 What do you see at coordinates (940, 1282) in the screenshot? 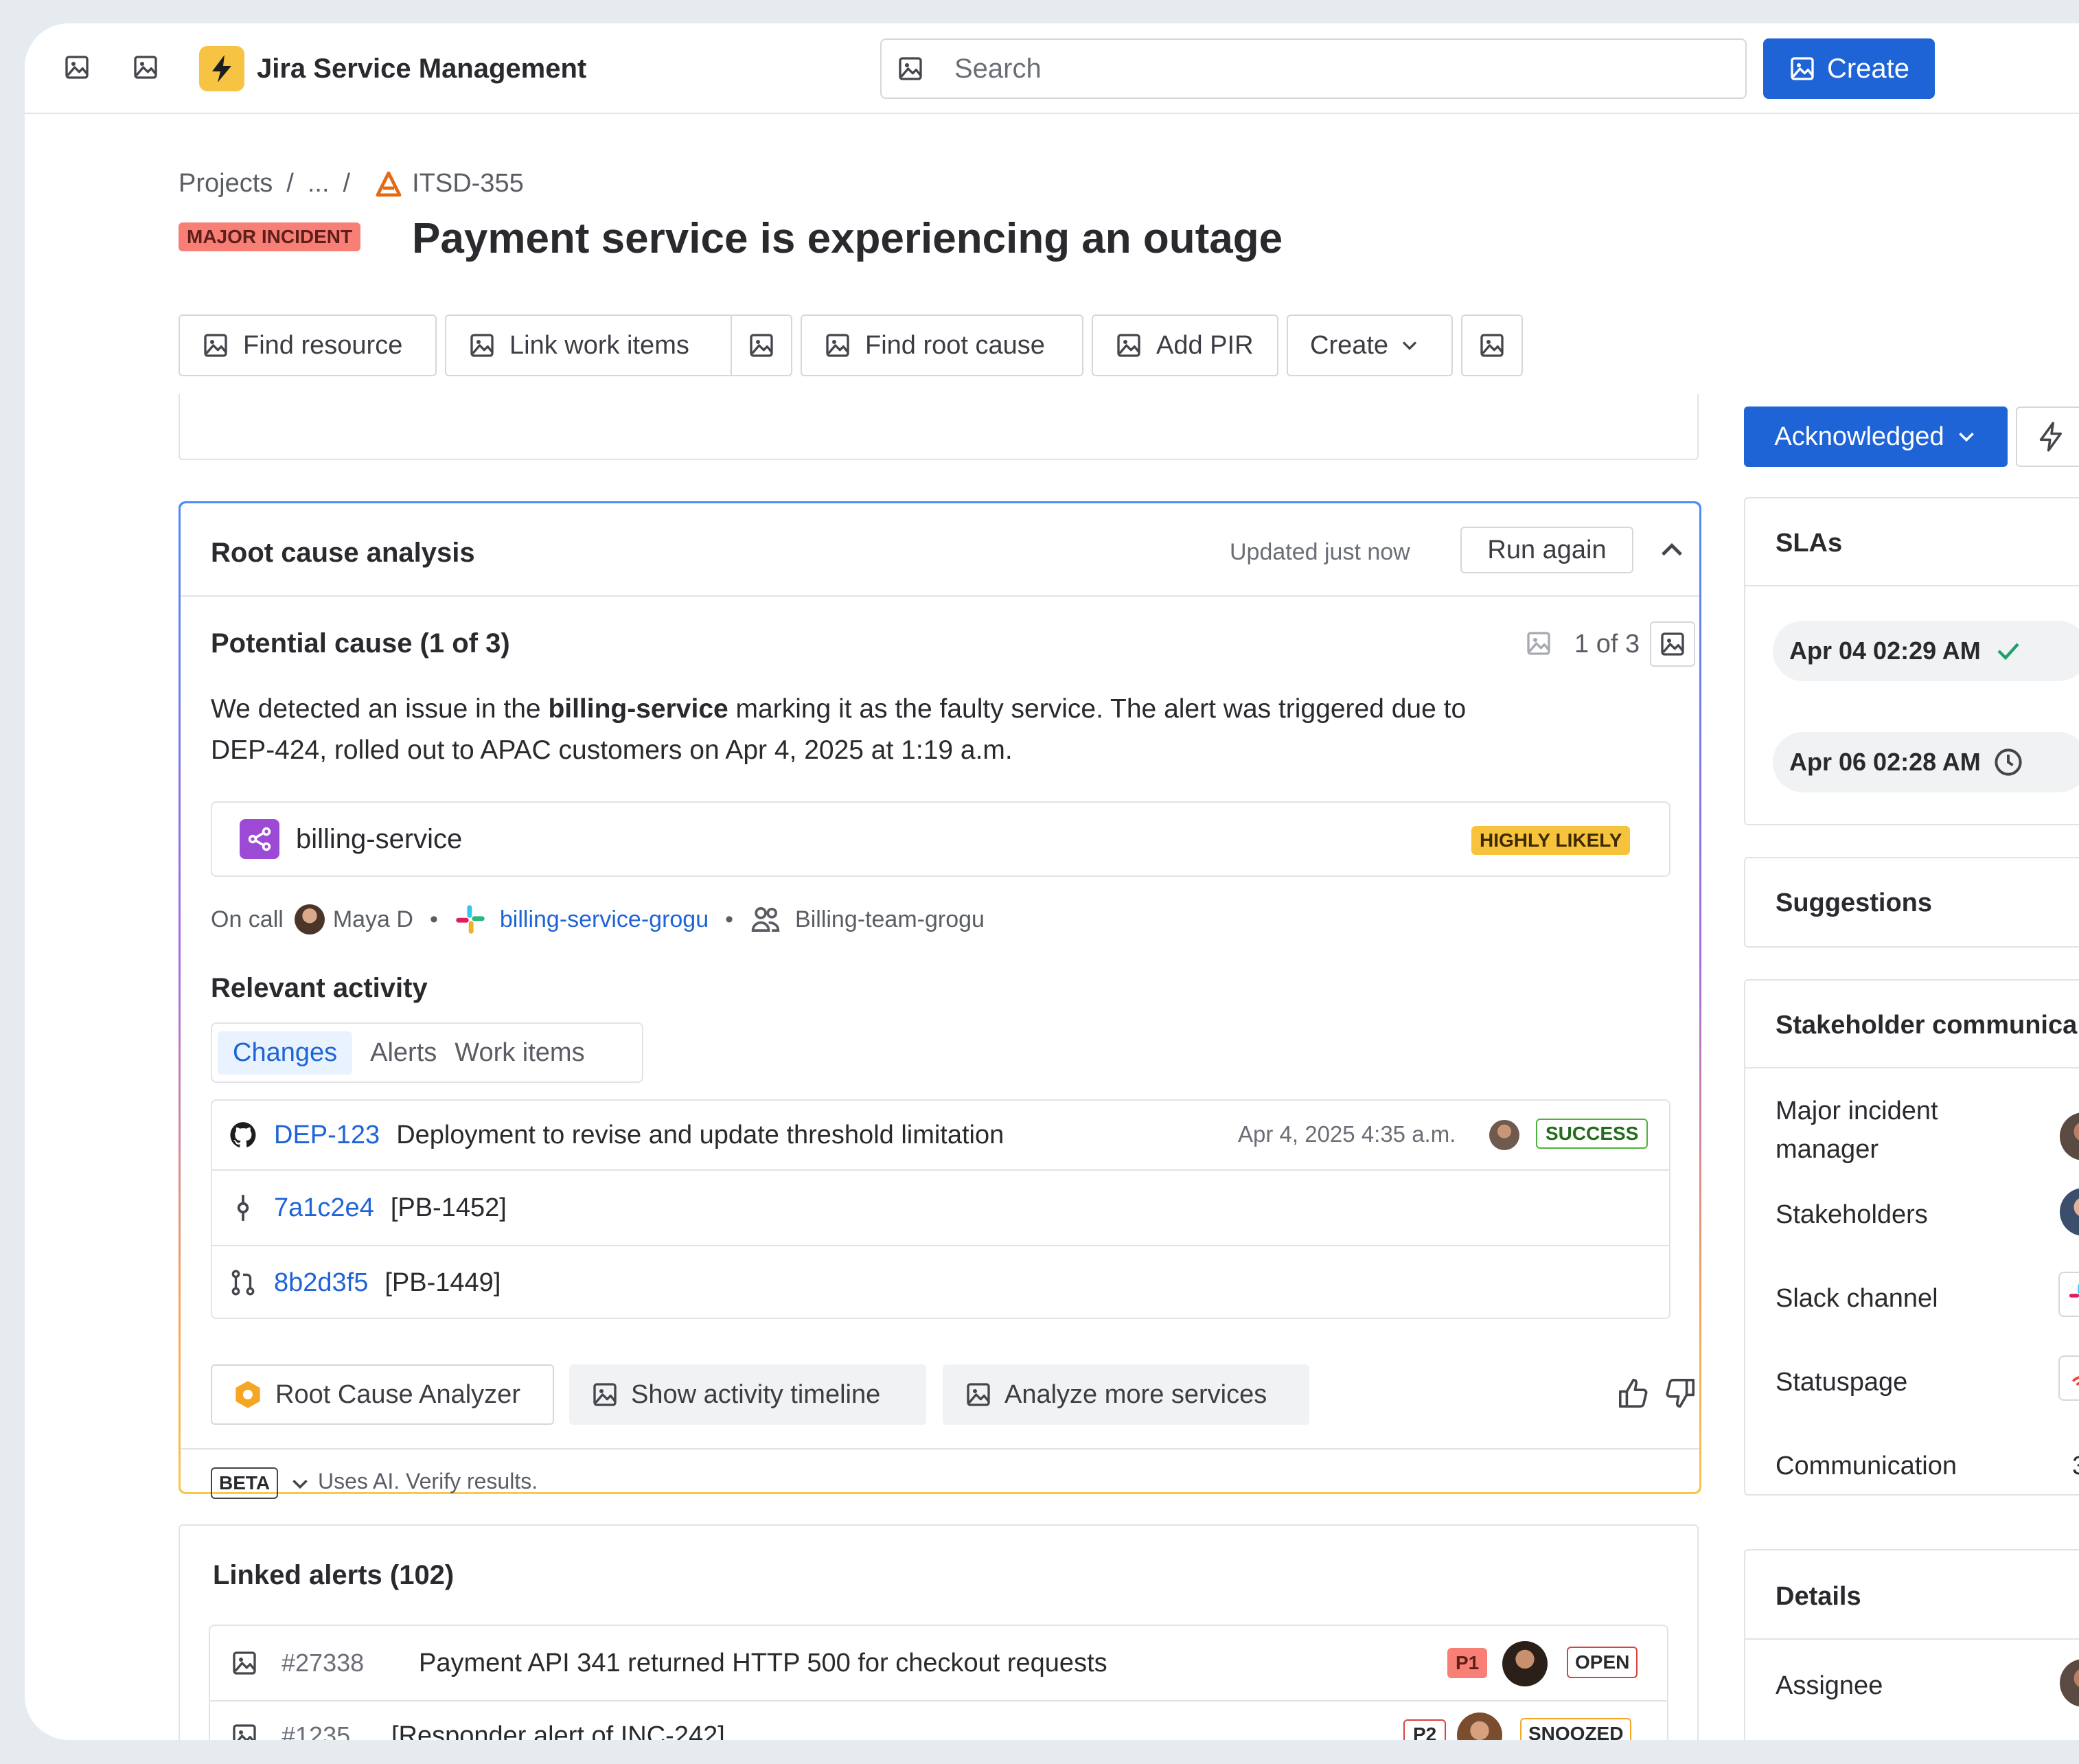
I see `list-item: 8b2d3f5 [PB-1449]` at bounding box center [940, 1282].